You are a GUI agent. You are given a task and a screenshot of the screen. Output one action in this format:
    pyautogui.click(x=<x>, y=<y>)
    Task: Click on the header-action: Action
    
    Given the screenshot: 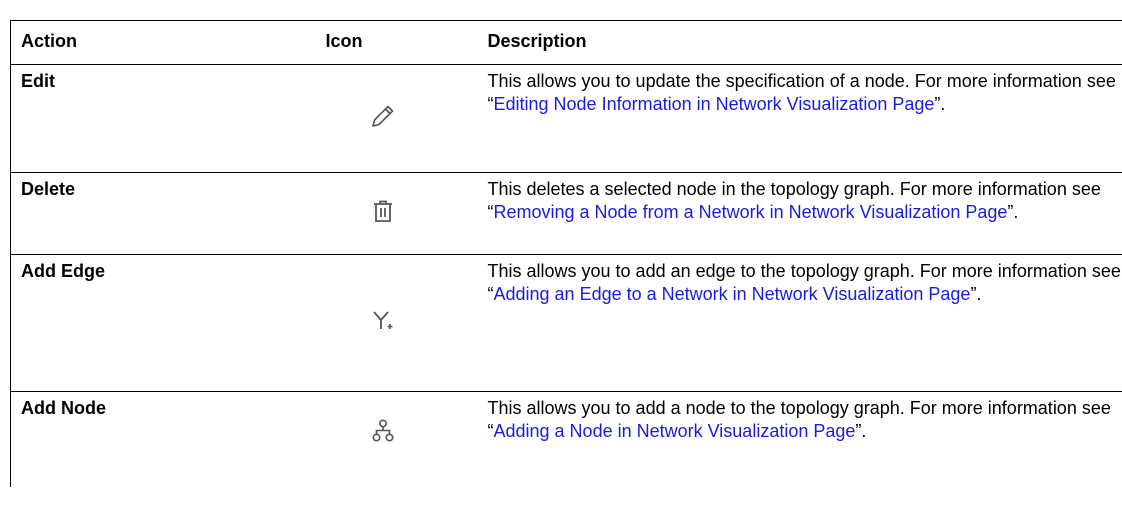 What is the action you would take?
    pyautogui.click(x=163, y=42)
    